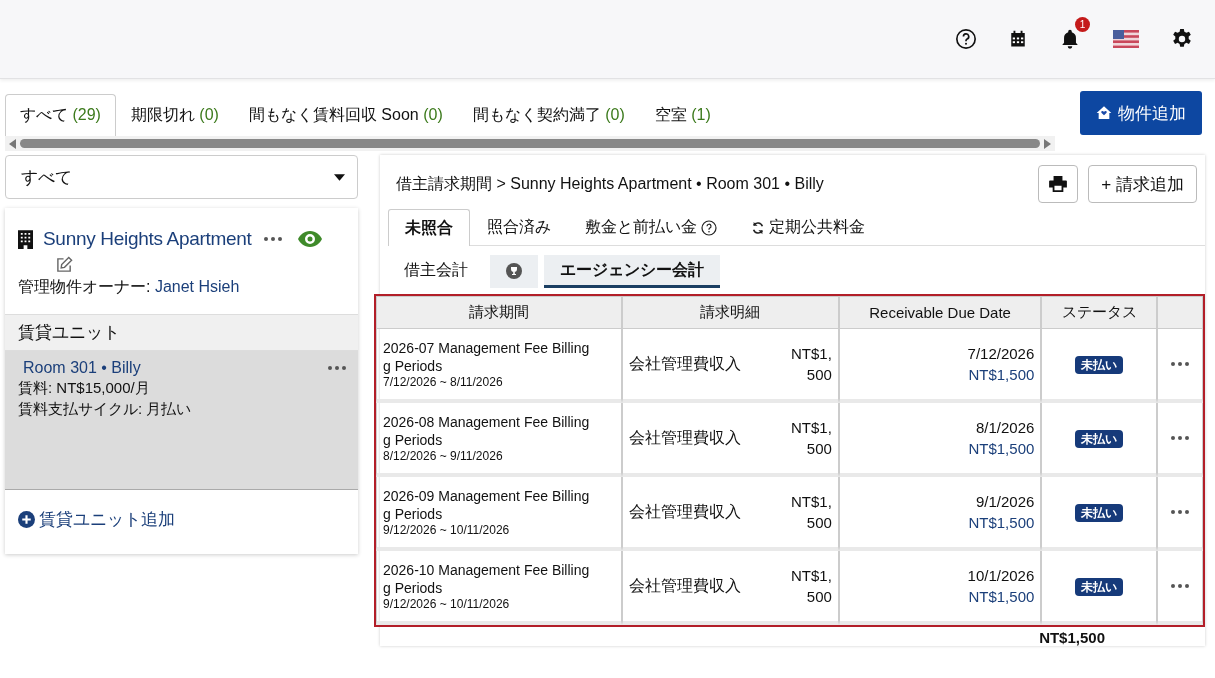 The image size is (1215, 678). Describe the element at coordinates (181, 177) in the screenshot. I see `filter-dropdown: すべて` at that location.